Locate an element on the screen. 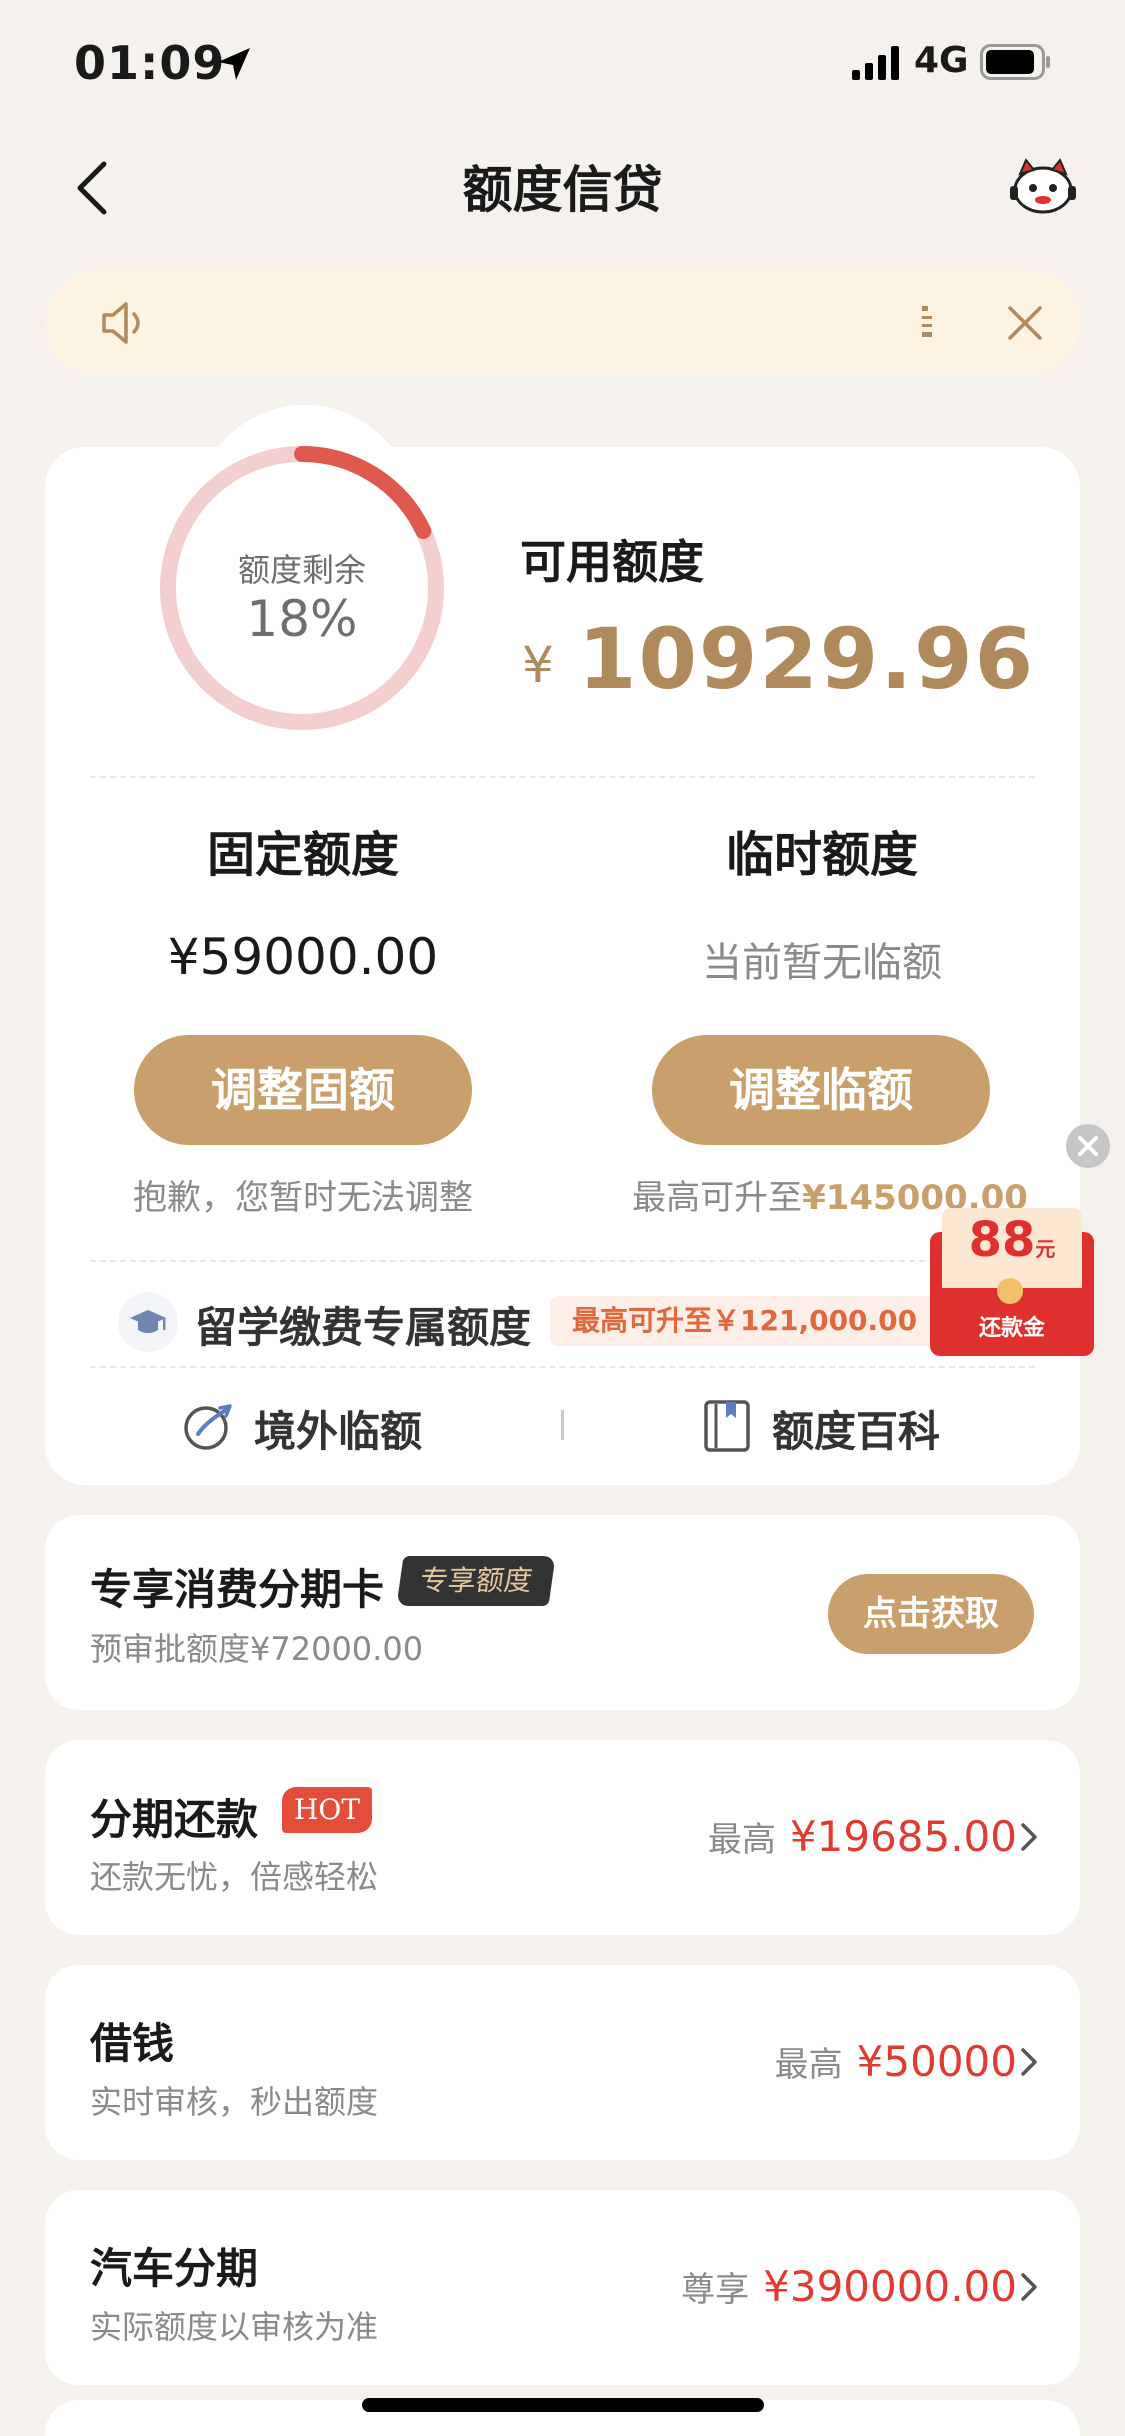 The image size is (1125, 2436). card-title: 分期还款 is located at coordinates (174, 1819).